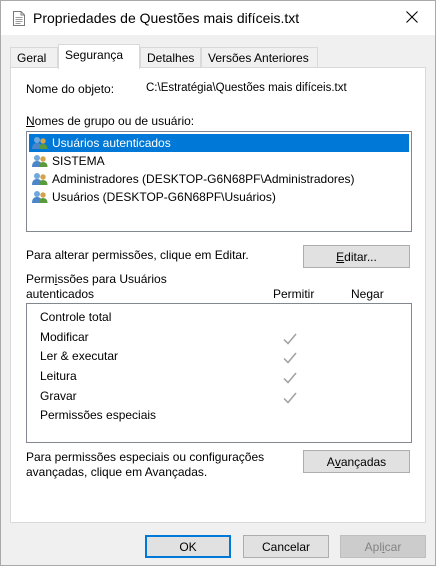  What do you see at coordinates (58, 396) in the screenshot?
I see `permission-label: Gravar` at bounding box center [58, 396].